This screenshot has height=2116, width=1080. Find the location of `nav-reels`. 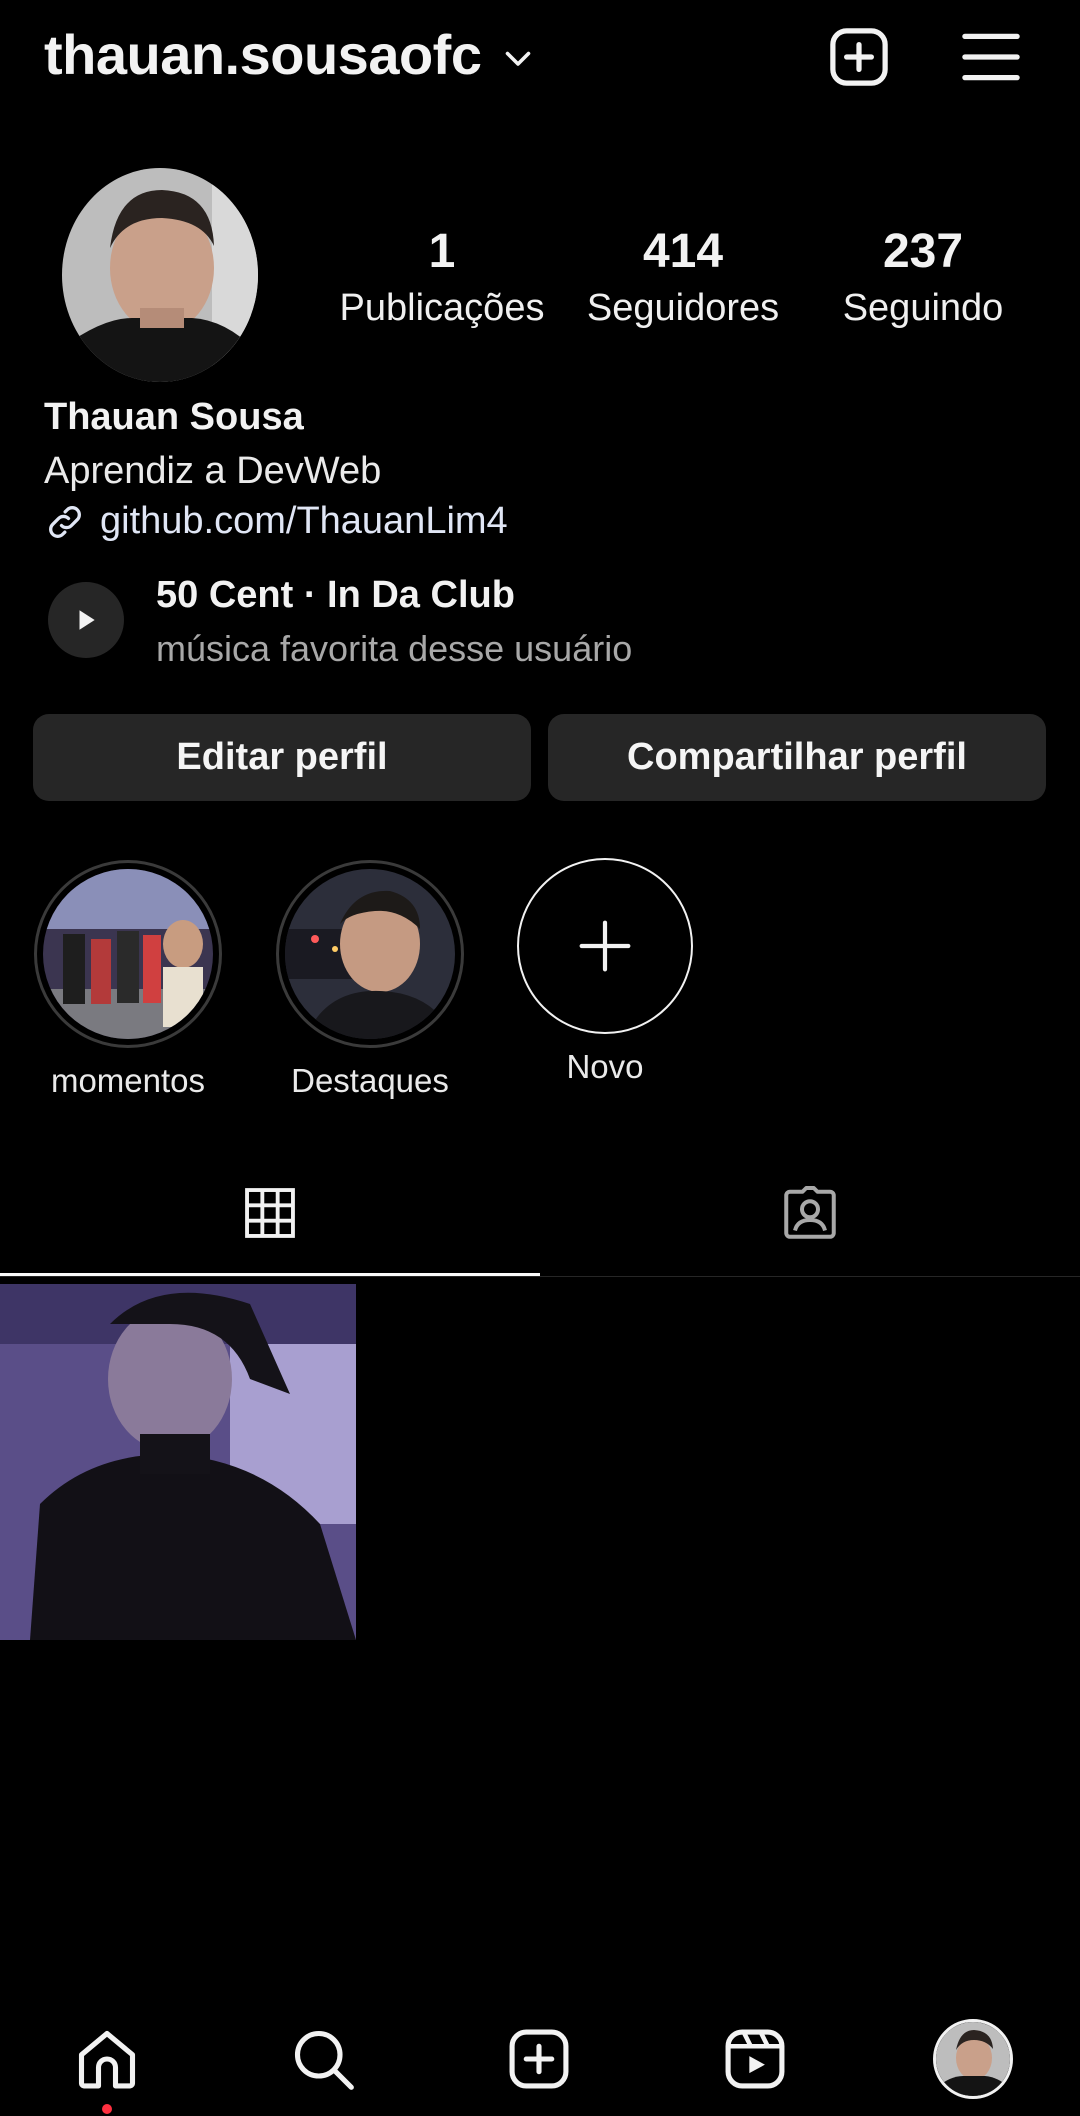

nav-reels is located at coordinates (755, 2059).